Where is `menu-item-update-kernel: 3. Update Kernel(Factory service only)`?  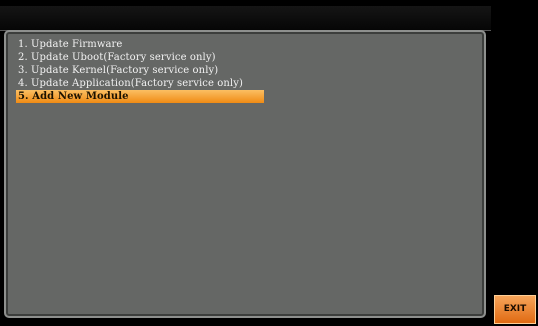
menu-item-update-kernel: 3. Update Kernel(Factory service only) is located at coordinates (140, 70).